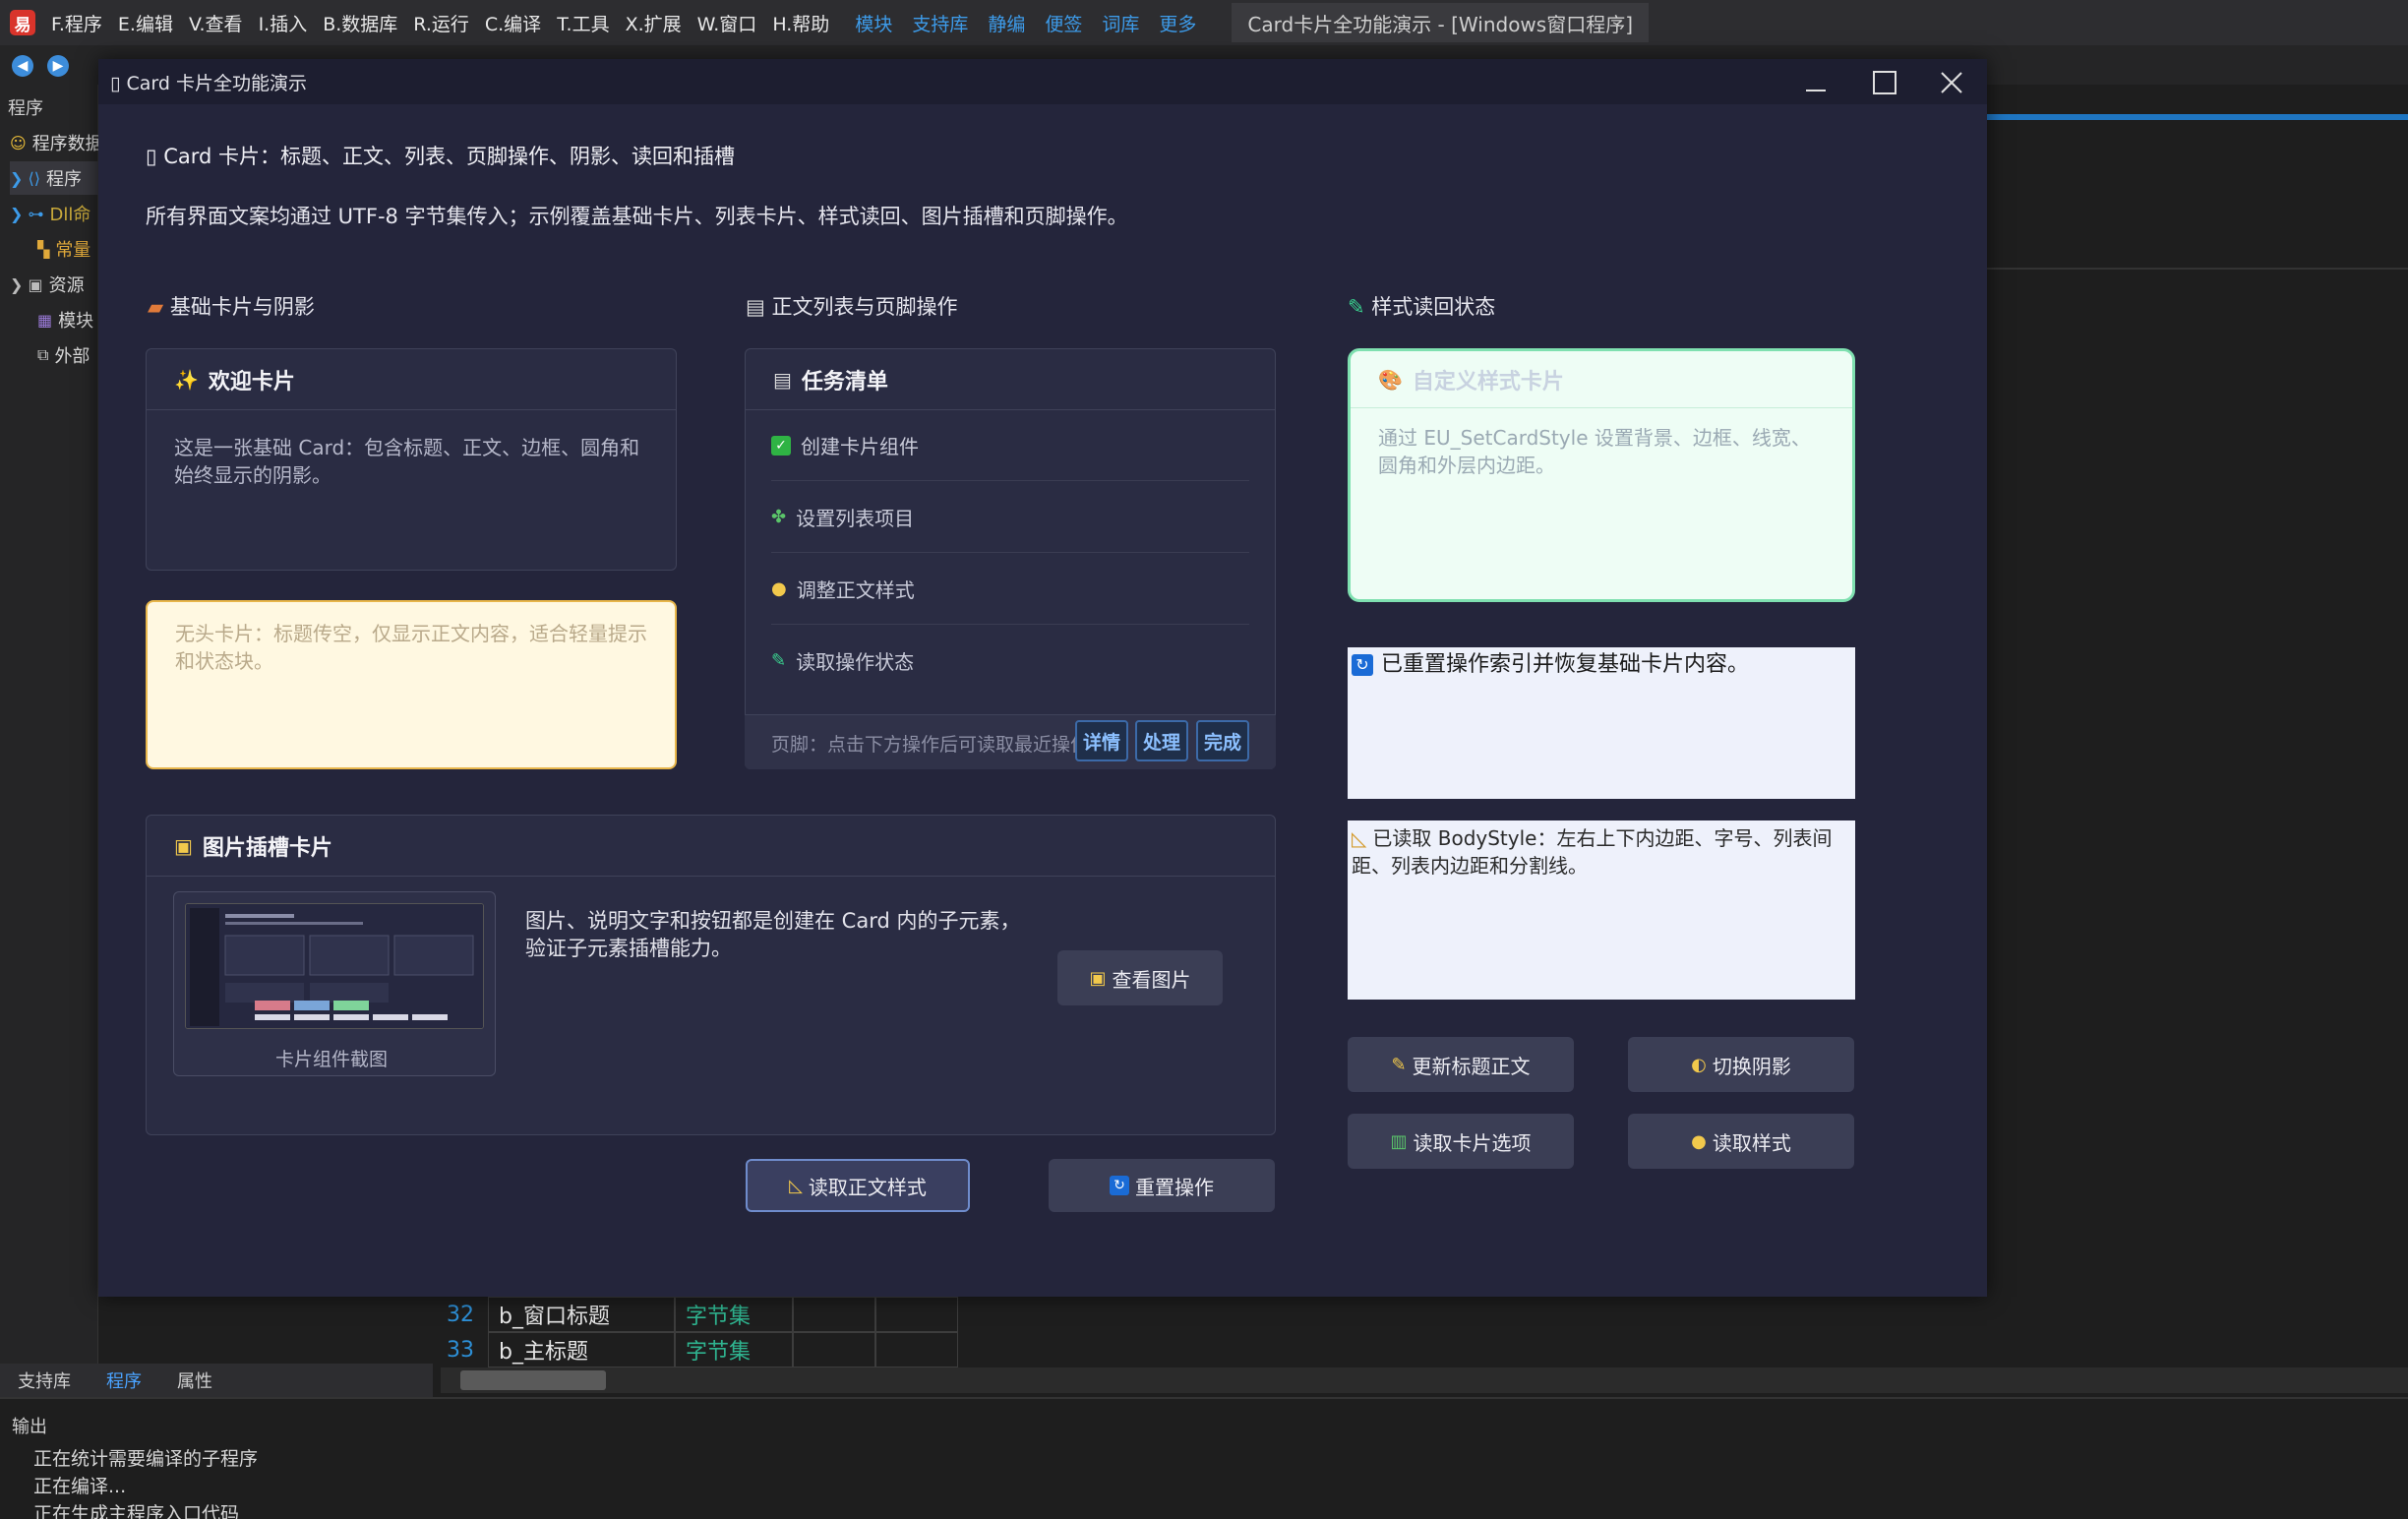 This screenshot has height=1519, width=2408. What do you see at coordinates (1441, 23) in the screenshot?
I see `ide-window-title: Card卡片全功能演示 - [Windows窗口程序]` at bounding box center [1441, 23].